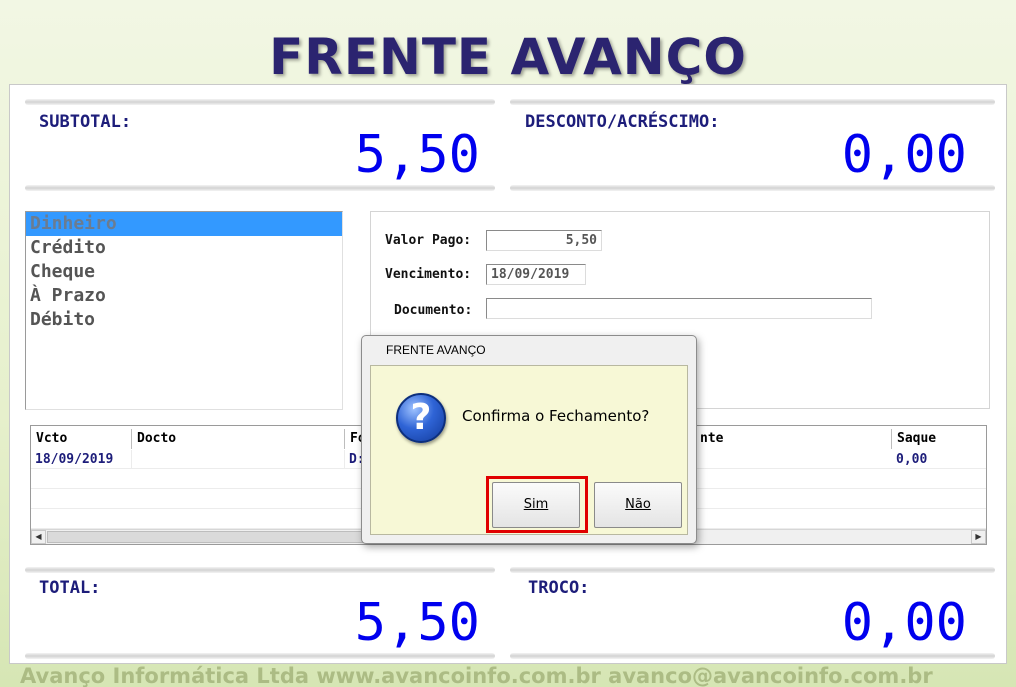 The image size is (1016, 687). I want to click on valor-pago-label: Valor Pago:, so click(428, 240).